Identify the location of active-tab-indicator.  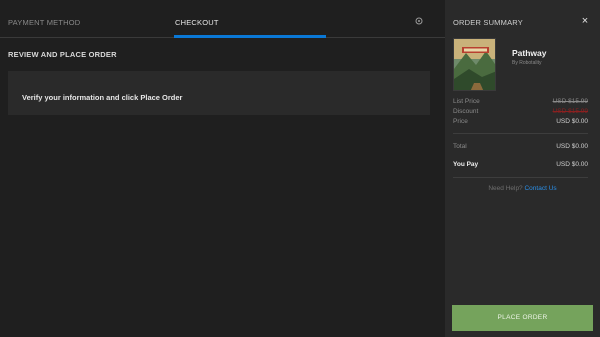
(250, 36).